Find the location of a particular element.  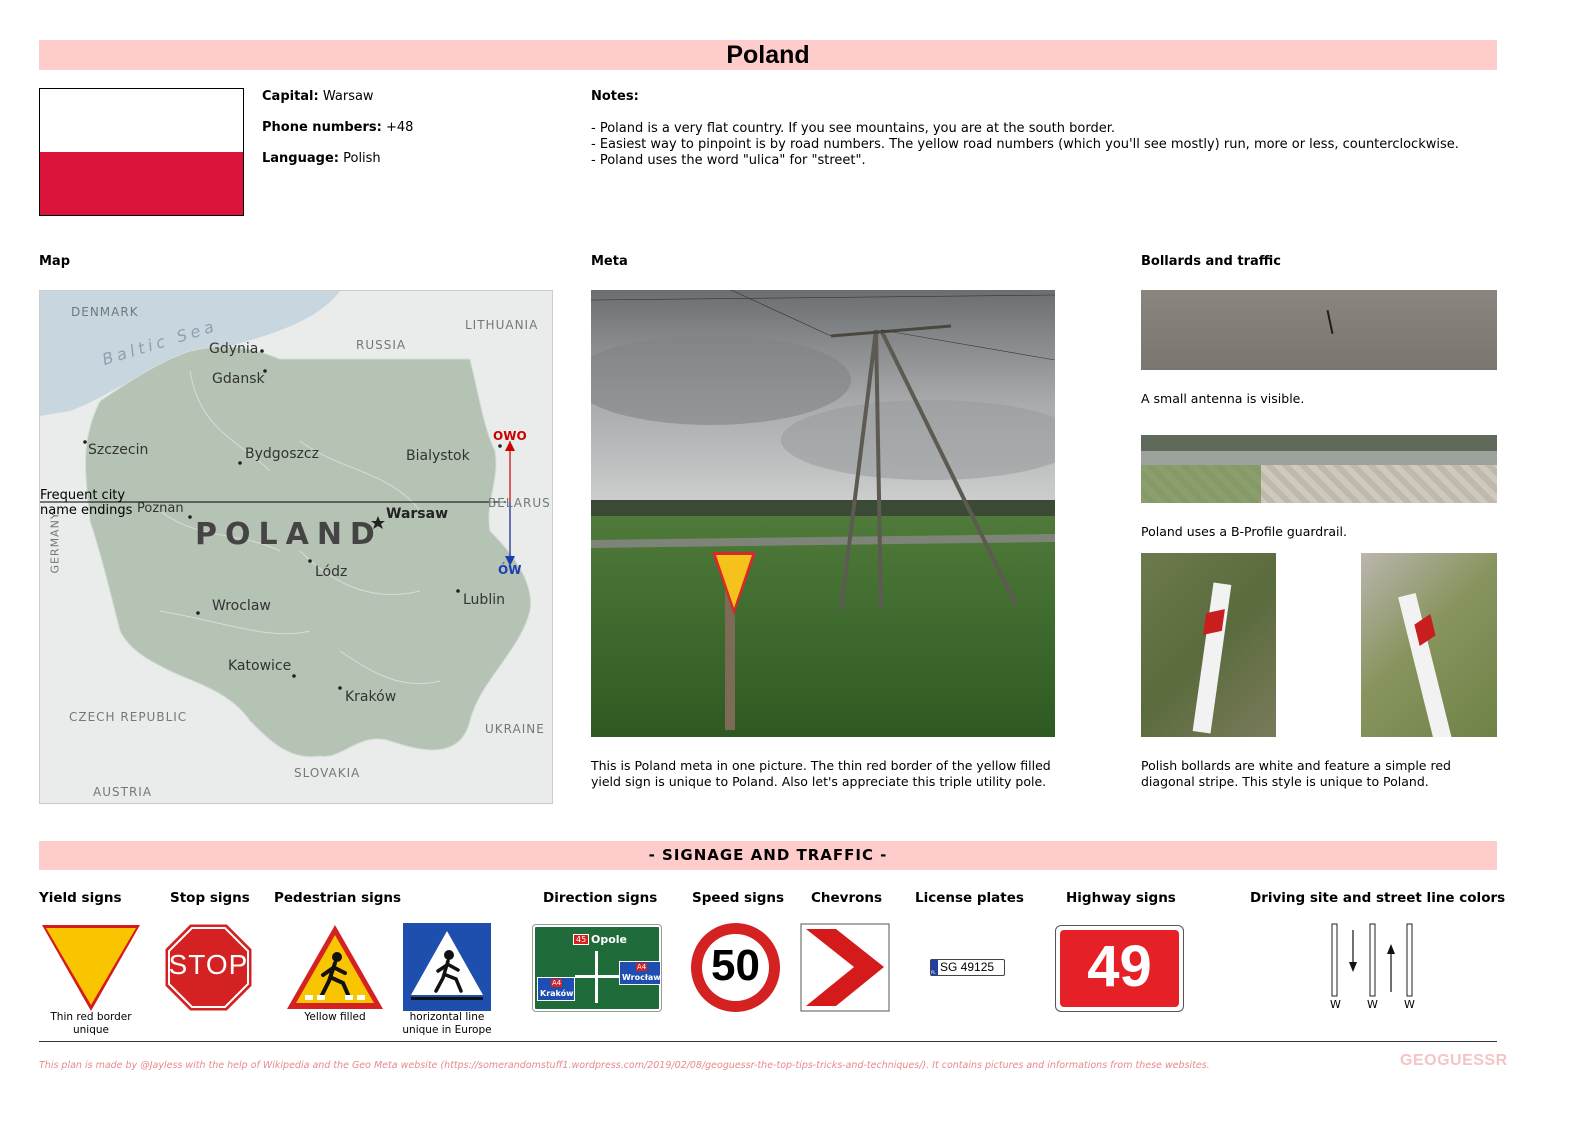

country-label-denmark: DENMARK is located at coordinates (105, 312).